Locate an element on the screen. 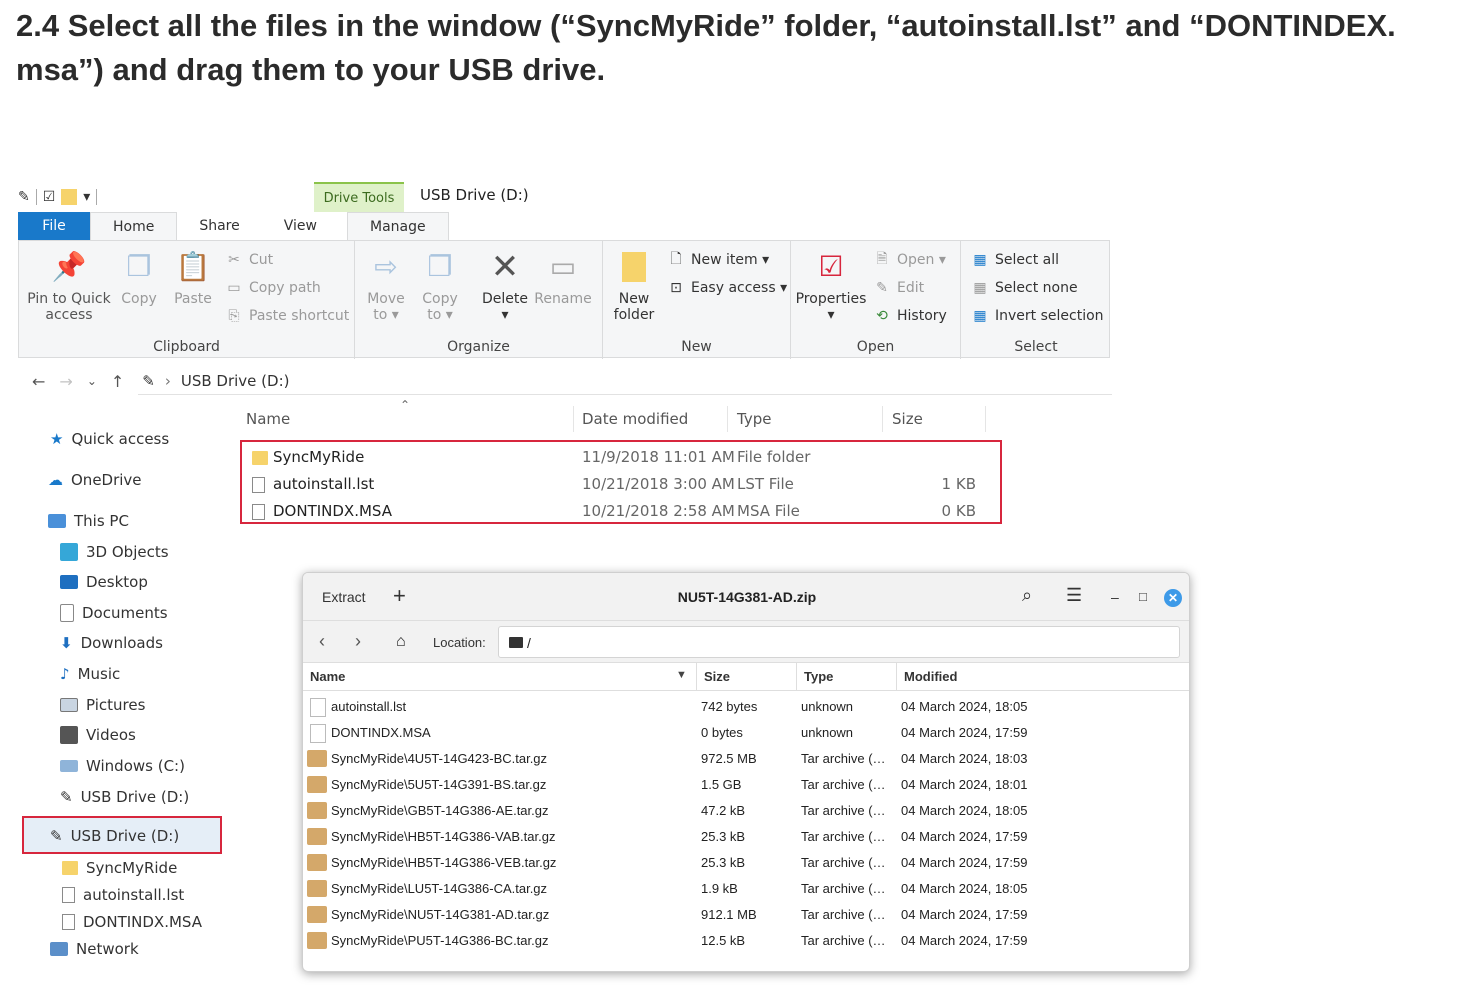 Image resolution: width=1480 pixels, height=989 pixels. drive-icon: ✎ is located at coordinates (24, 197).